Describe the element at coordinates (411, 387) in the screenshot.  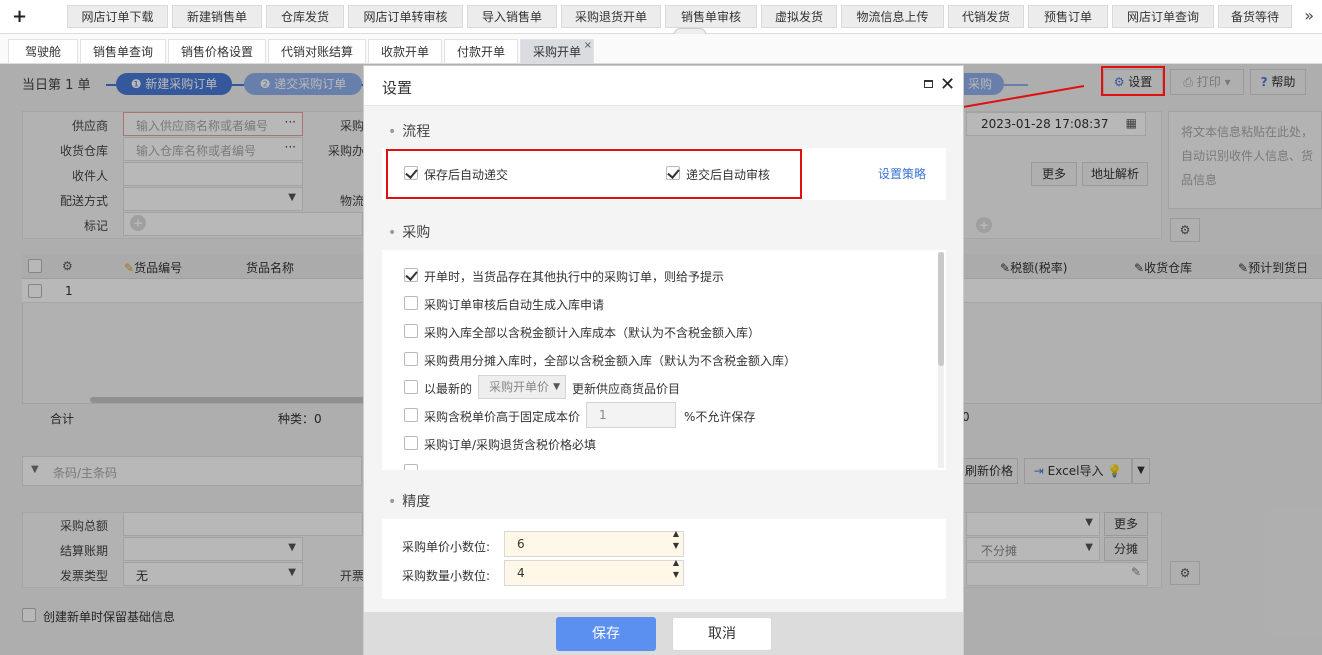
I see `latest-price-checkbox` at that location.